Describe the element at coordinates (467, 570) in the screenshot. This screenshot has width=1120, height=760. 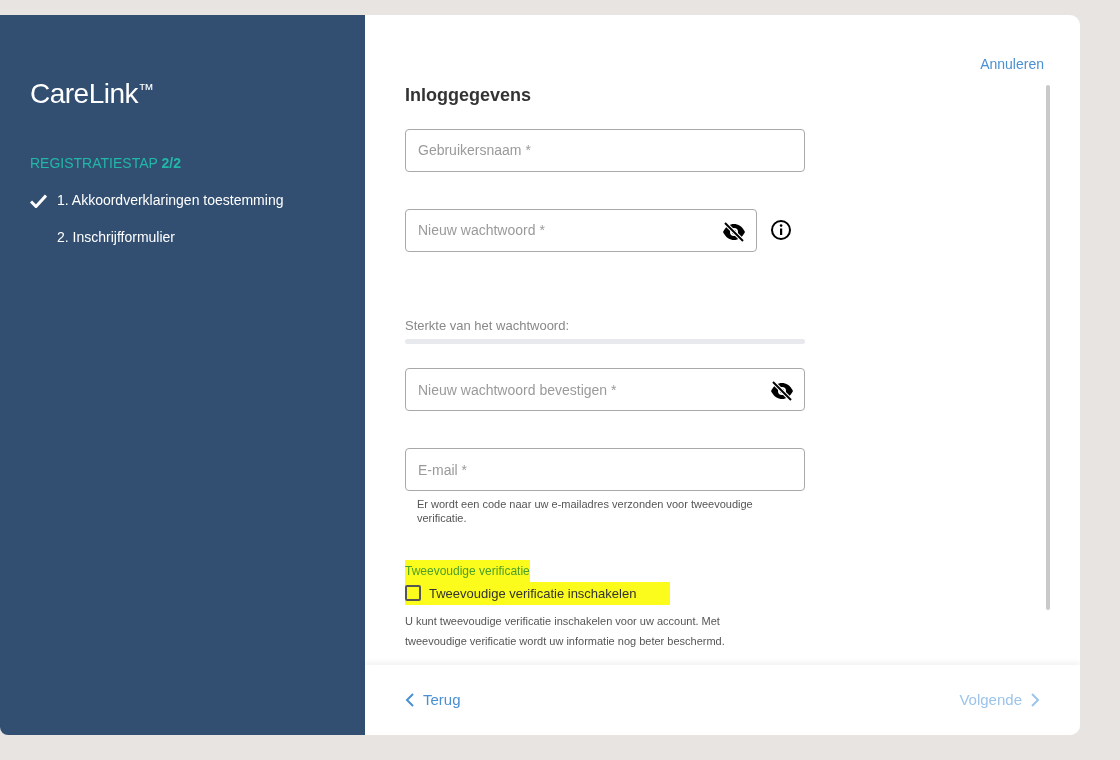
I see `section-title: Tweevoudige verificatie` at that location.